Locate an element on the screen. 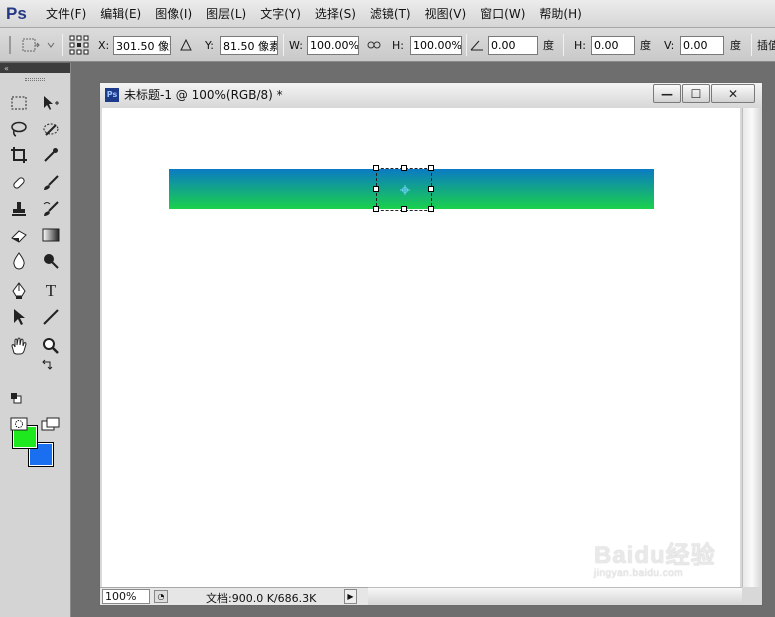  hand-icon is located at coordinates (19, 346).